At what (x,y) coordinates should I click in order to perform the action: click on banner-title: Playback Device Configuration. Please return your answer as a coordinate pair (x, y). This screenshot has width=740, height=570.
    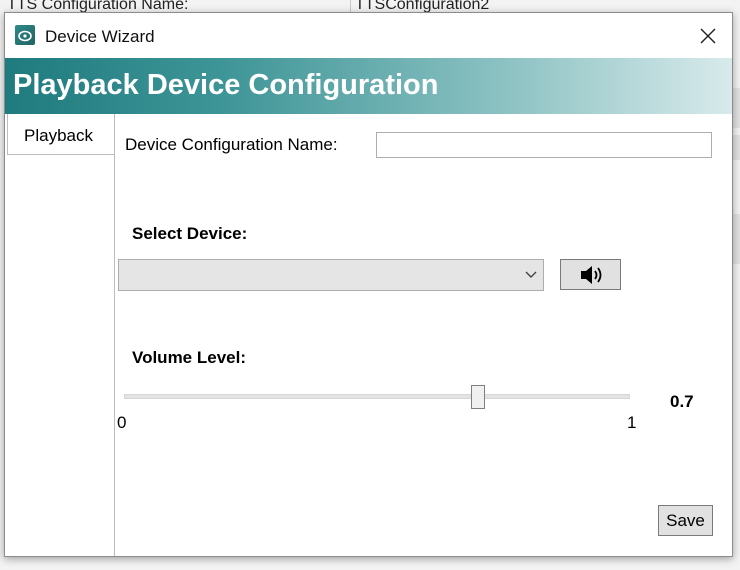
    Looking at the image, I should click on (226, 85).